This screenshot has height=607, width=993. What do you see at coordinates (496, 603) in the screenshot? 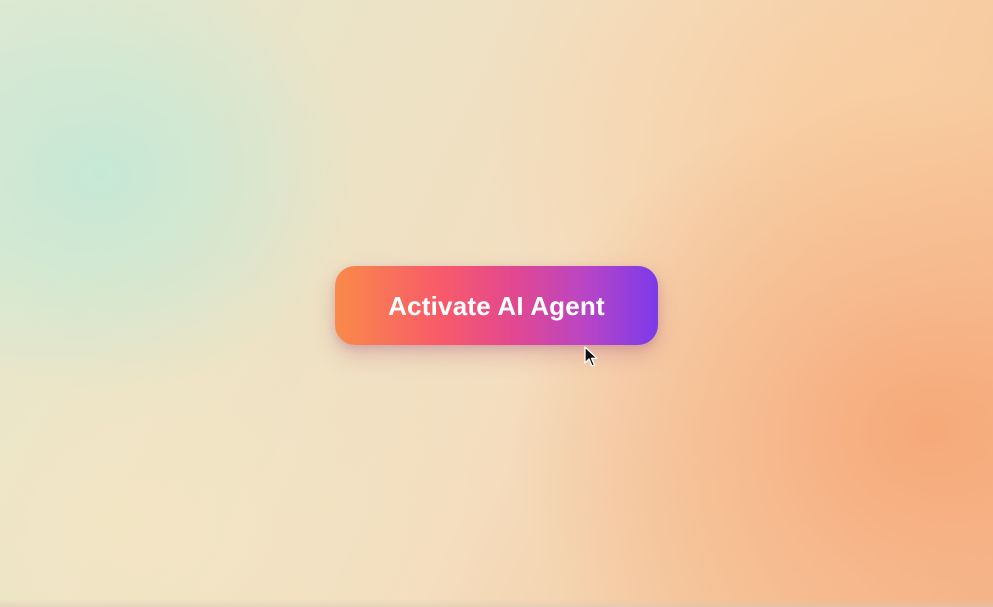
I see `bottom-edge-shadow` at bounding box center [496, 603].